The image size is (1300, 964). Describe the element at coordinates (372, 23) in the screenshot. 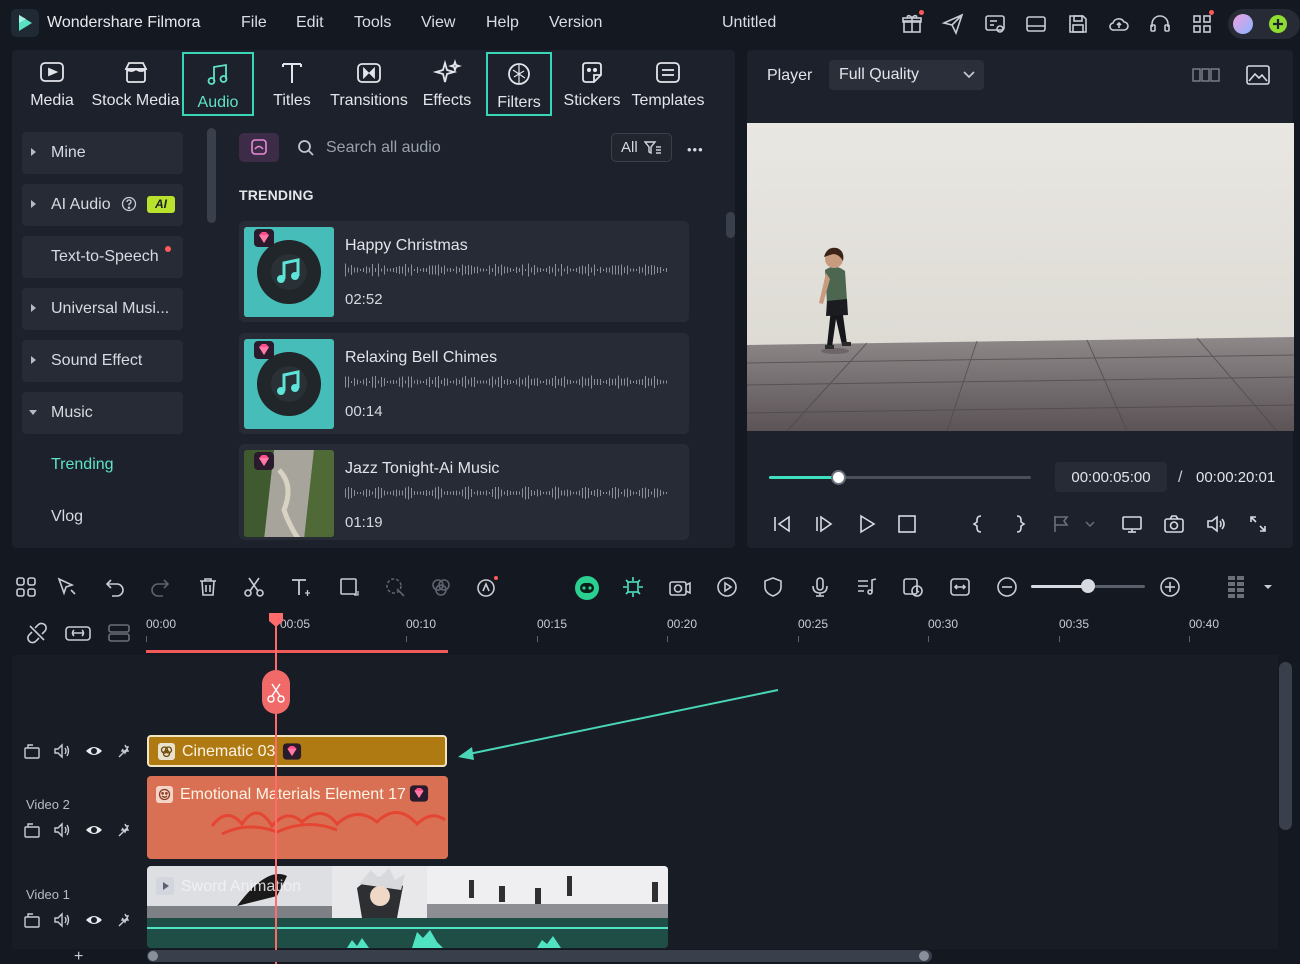

I see `menu-tools: Tools` at that location.